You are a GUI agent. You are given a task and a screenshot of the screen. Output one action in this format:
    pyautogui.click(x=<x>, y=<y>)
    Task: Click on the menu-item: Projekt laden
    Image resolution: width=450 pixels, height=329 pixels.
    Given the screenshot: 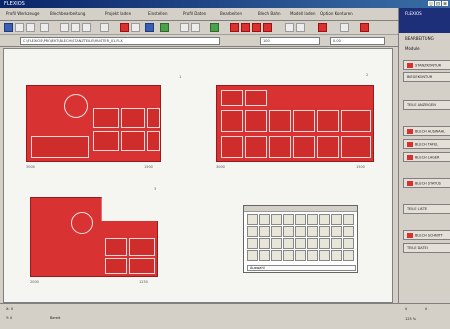 What is the action you would take?
    pyautogui.click(x=118, y=13)
    